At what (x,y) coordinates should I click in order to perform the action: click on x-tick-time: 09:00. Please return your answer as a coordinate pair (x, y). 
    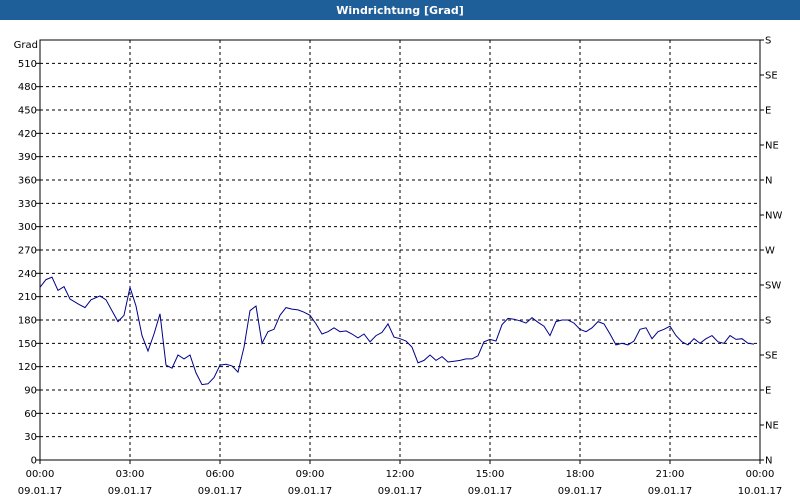
    Looking at the image, I should click on (310, 474).